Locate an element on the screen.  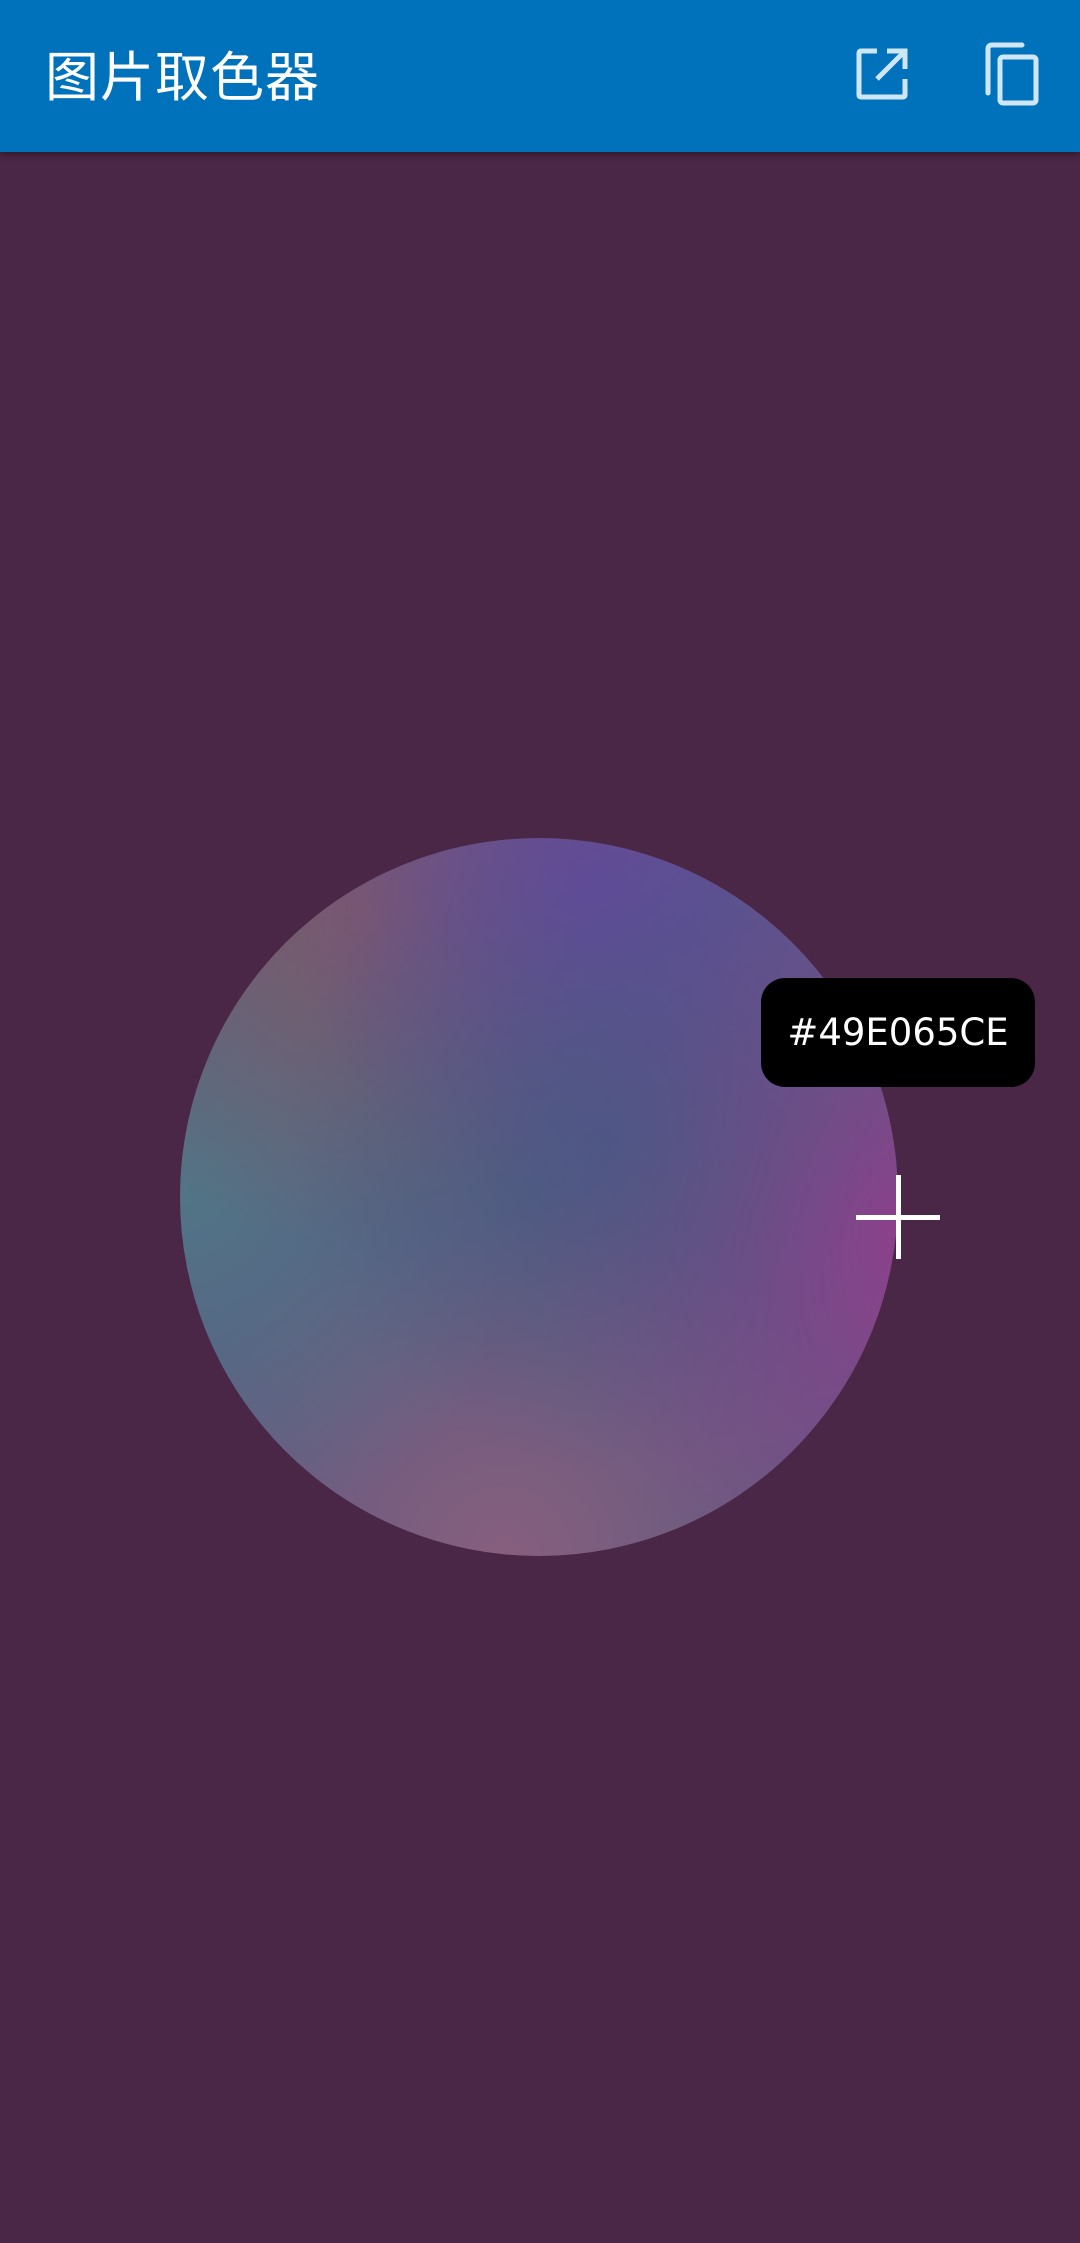
app-title: 图片取色器 is located at coordinates (182, 77).